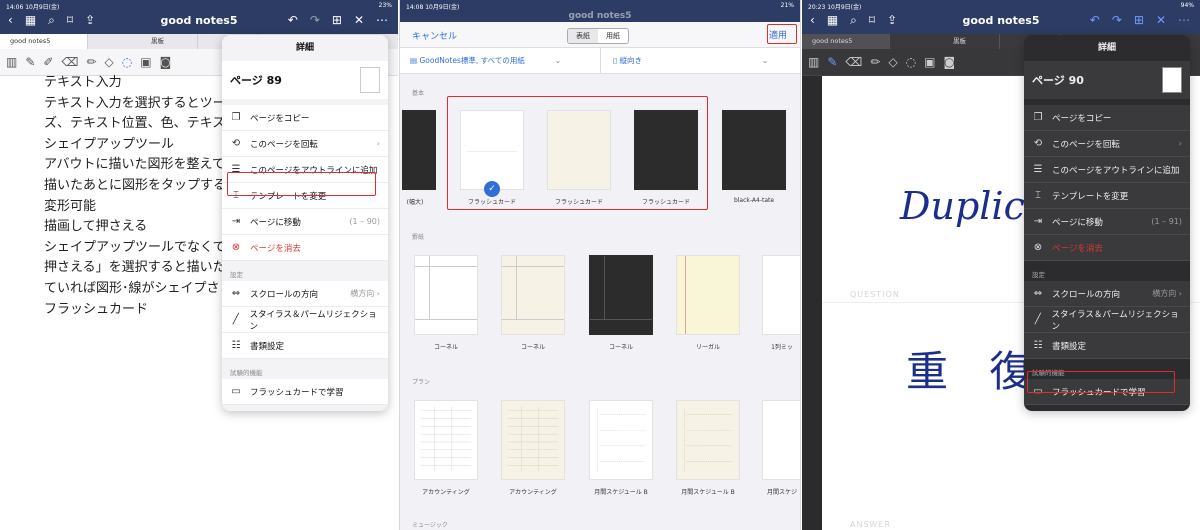  I want to click on nav-right-icons: ↶ ↷ ⊞ ✕ ⋯, so click(338, 20).